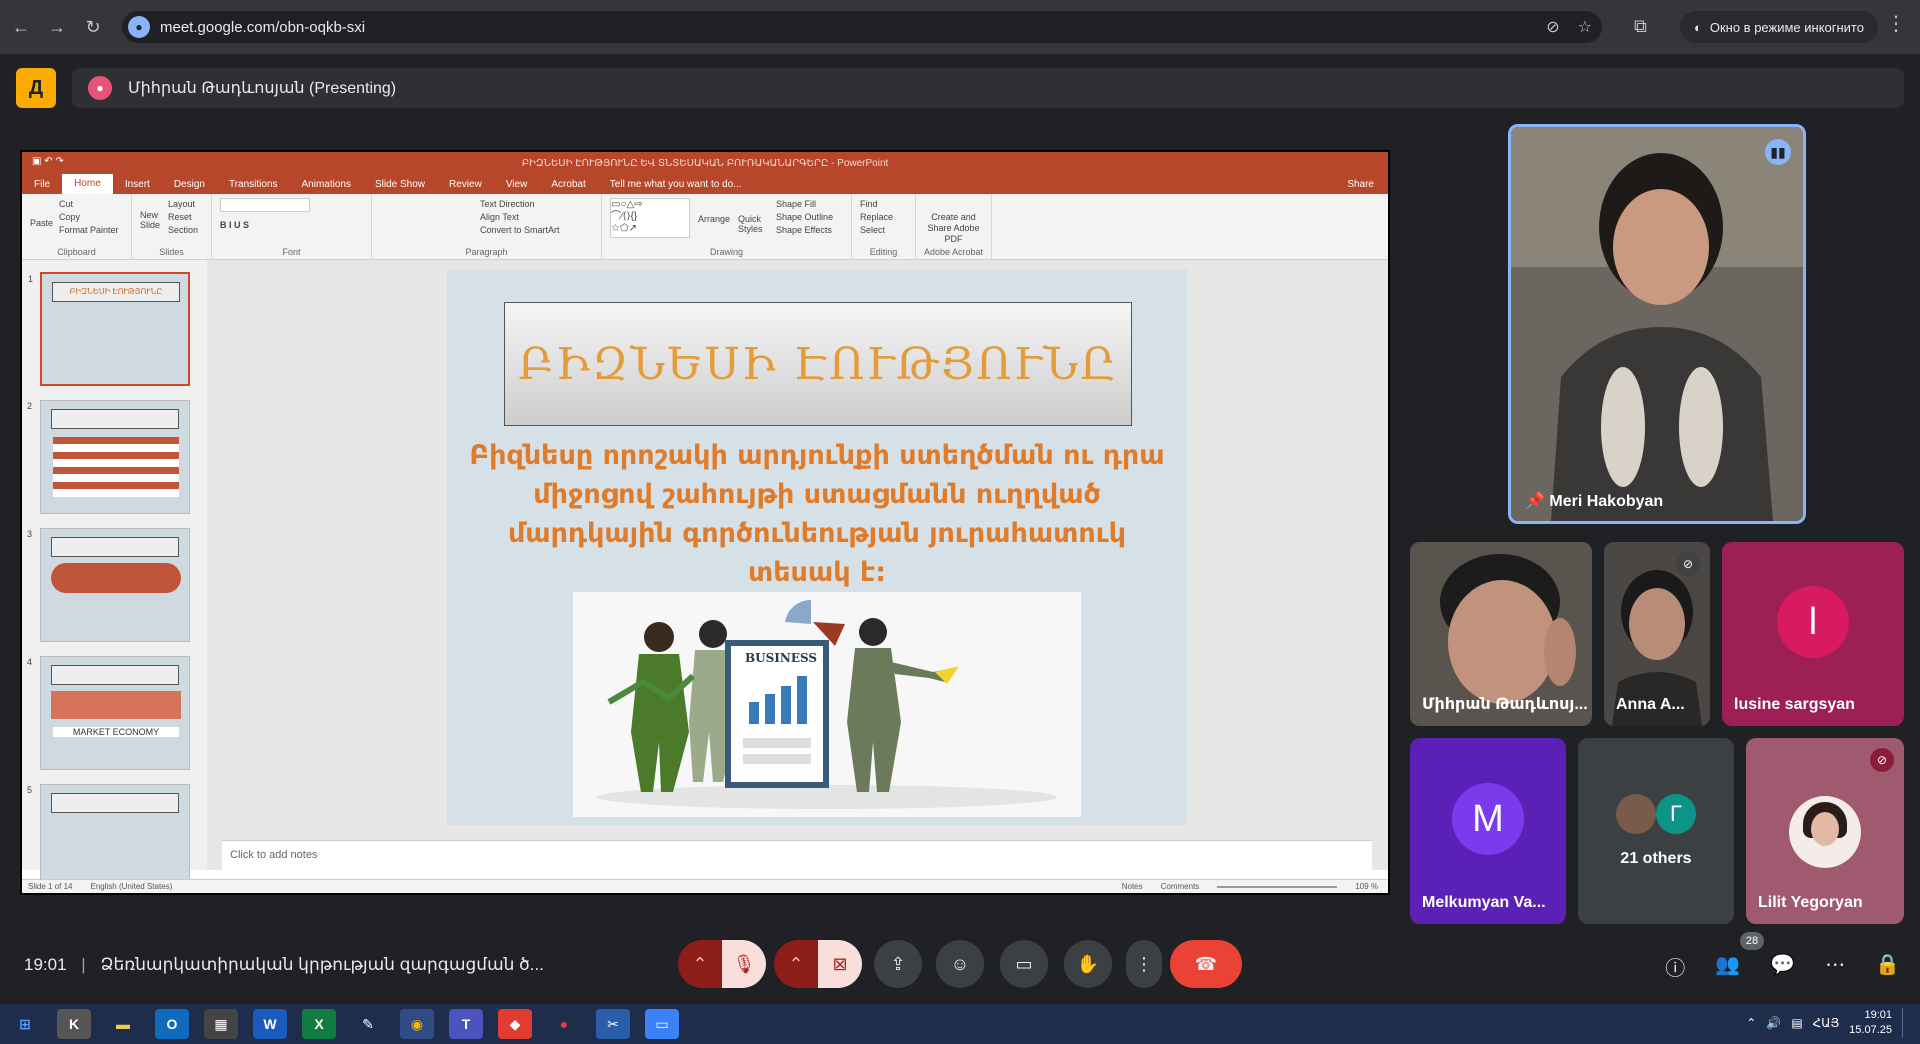 This screenshot has height=1044, width=1920. What do you see at coordinates (1905, 1023) in the screenshot?
I see `show-desktop-button` at bounding box center [1905, 1023].